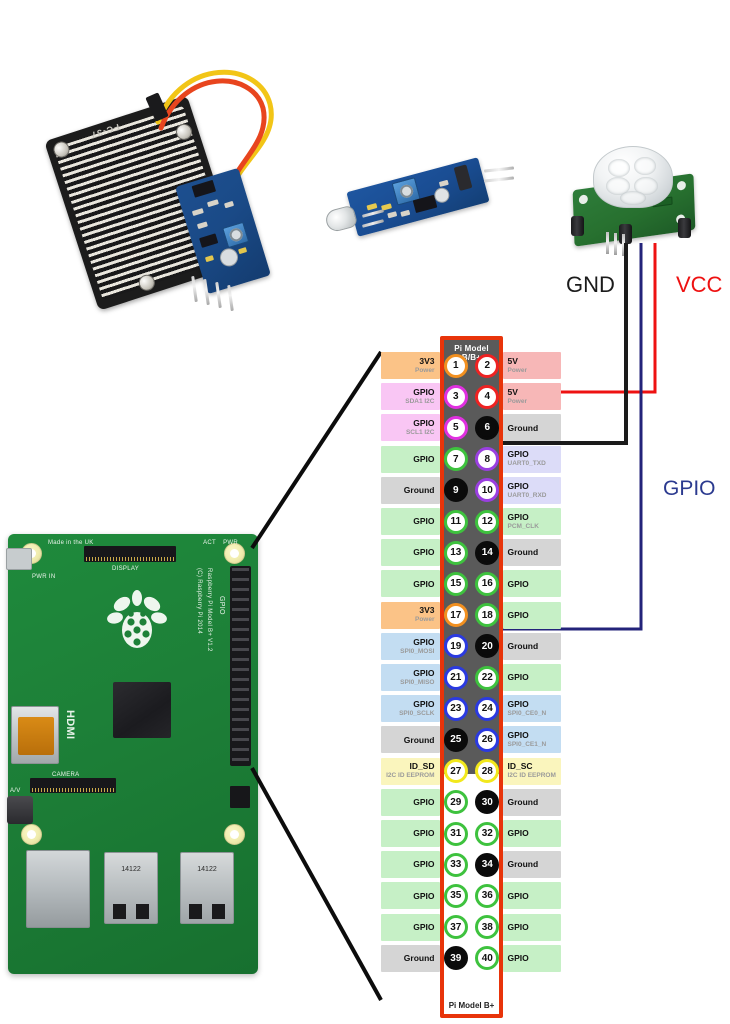 Image resolution: width=730 pixels, height=1024 pixels. Describe the element at coordinates (230, 543) in the screenshot. I see `silk-pwr-led: PWR` at that location.